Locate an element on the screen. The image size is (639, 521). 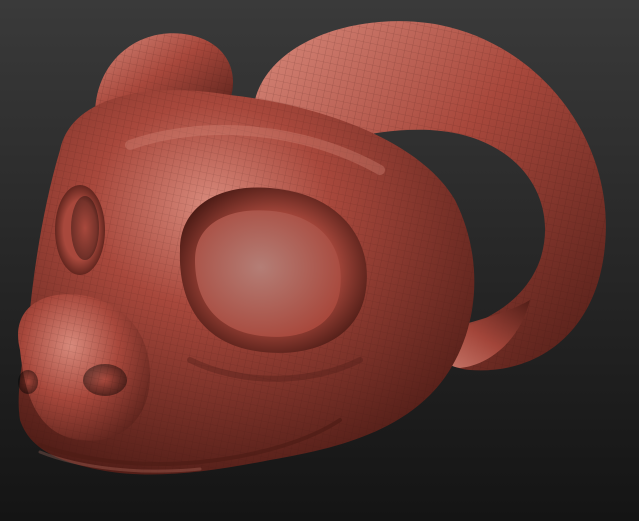
right-nostril is located at coordinates (105, 380).